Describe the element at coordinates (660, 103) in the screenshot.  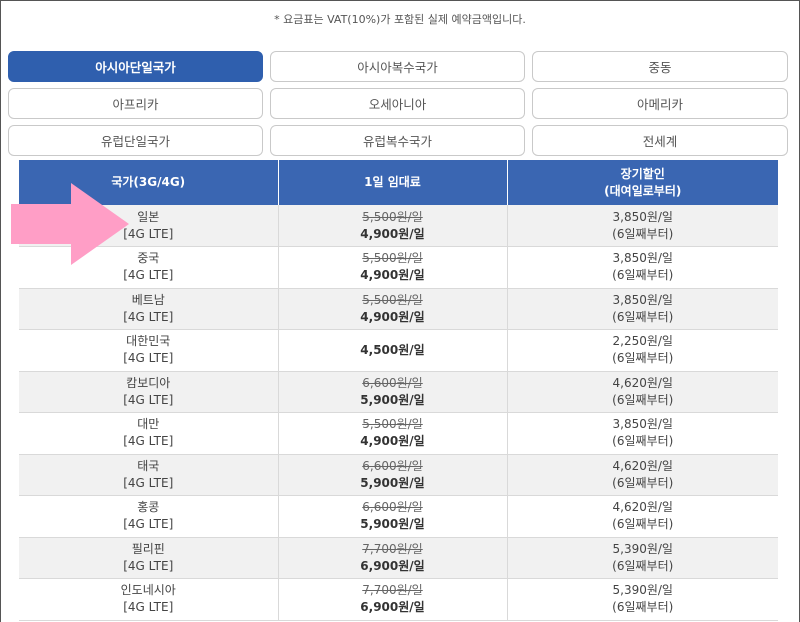
I see `tab-region-5: 아메리카` at that location.